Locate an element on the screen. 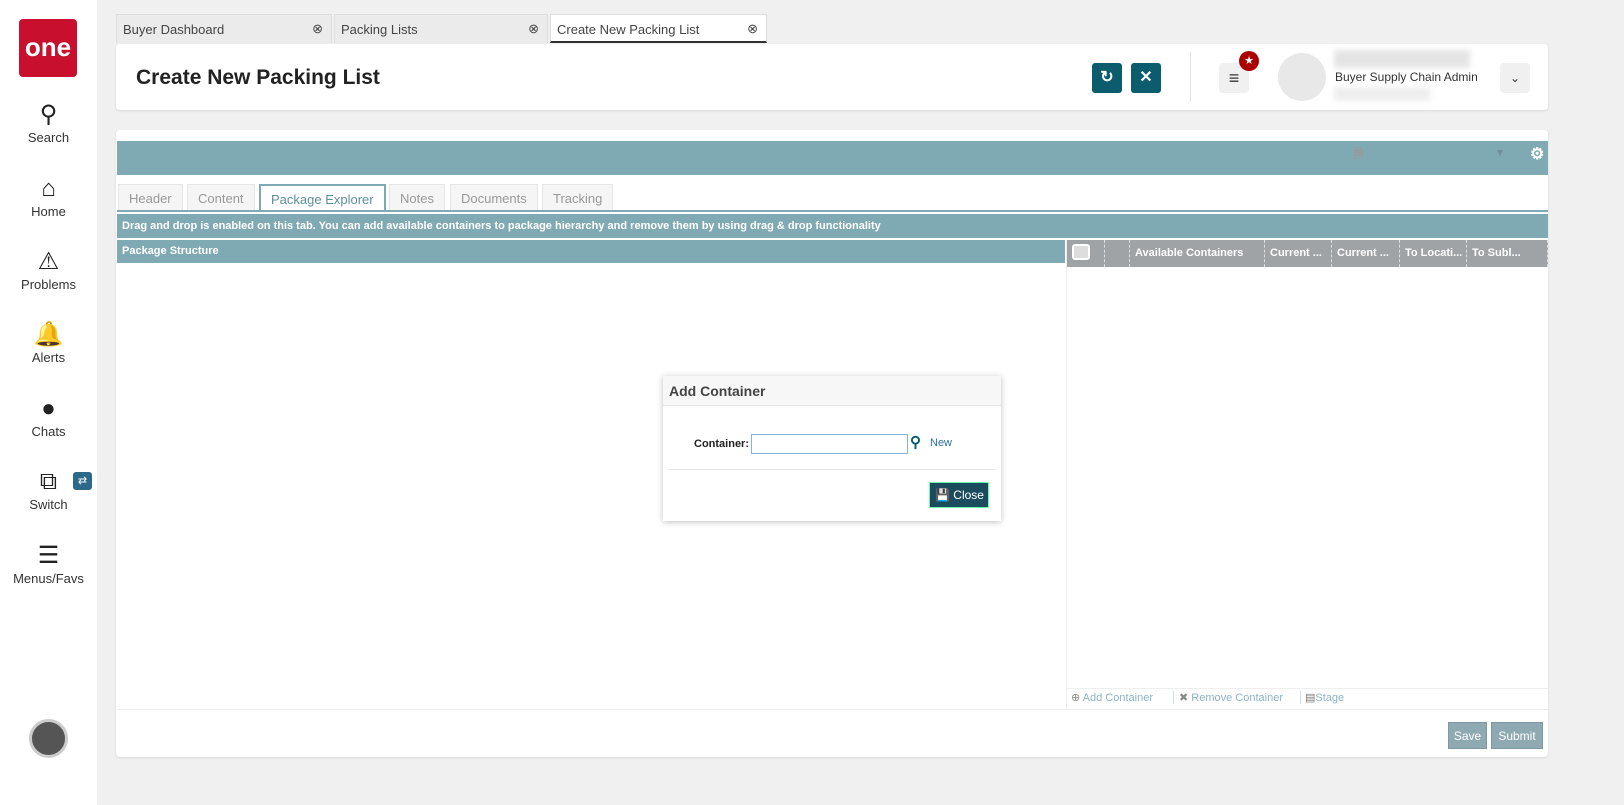 This screenshot has height=805, width=1624. nav-search: ⚲ Search is located at coordinates (48, 122).